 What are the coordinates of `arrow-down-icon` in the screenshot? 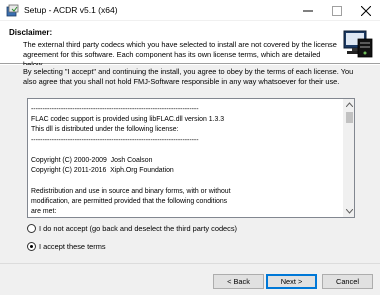 It's located at (349, 211).